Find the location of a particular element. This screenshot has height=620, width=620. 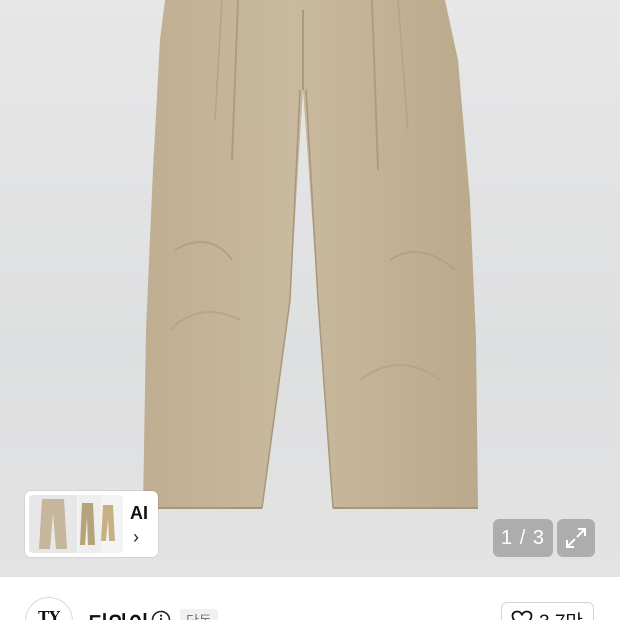

exclusive-badge: 단독 is located at coordinates (199, 614).